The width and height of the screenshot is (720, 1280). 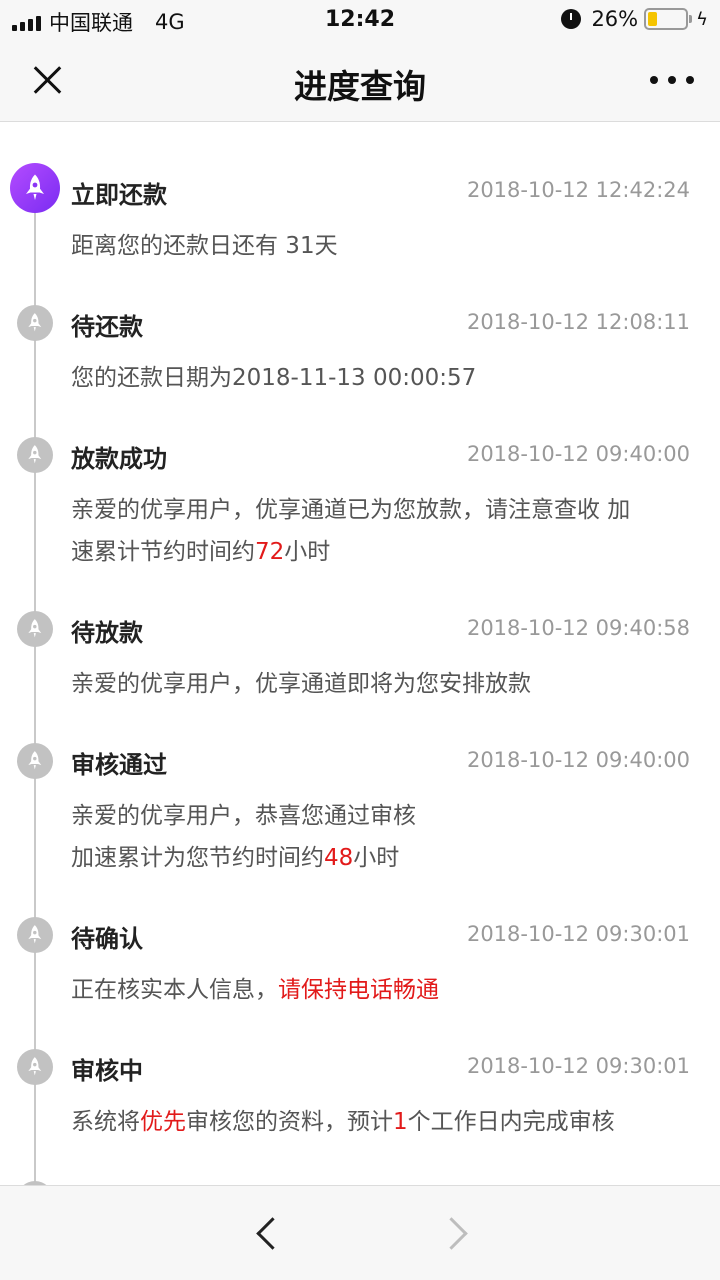 What do you see at coordinates (578, 322) in the screenshot?
I see `timeline-time: 2018-10-12 12:08:11` at bounding box center [578, 322].